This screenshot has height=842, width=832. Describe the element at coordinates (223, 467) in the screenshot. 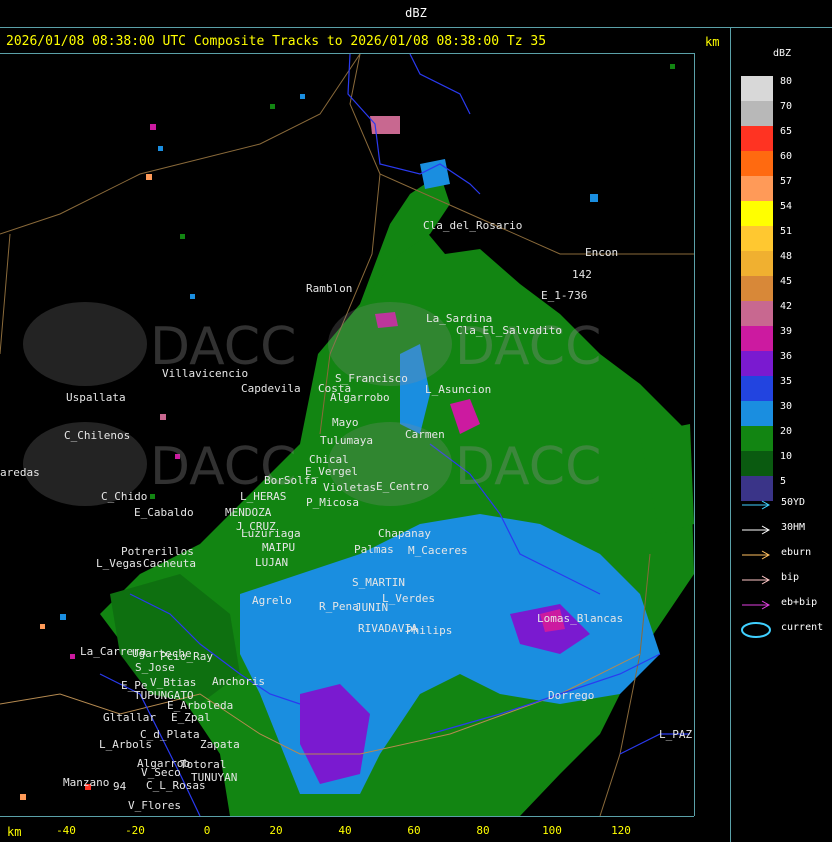

I see `watermark-text-3: DACC` at that location.